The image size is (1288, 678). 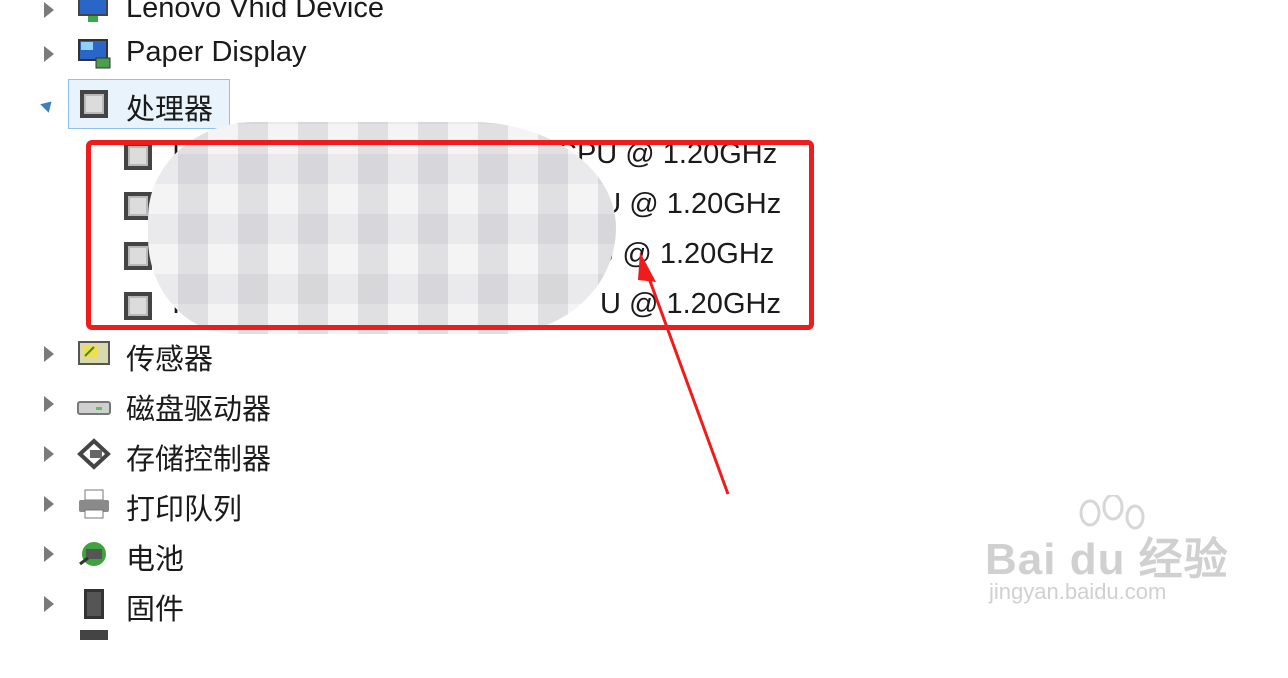 What do you see at coordinates (1078, 591) in the screenshot?
I see `watermark-site: jingyan.baidu.com` at bounding box center [1078, 591].